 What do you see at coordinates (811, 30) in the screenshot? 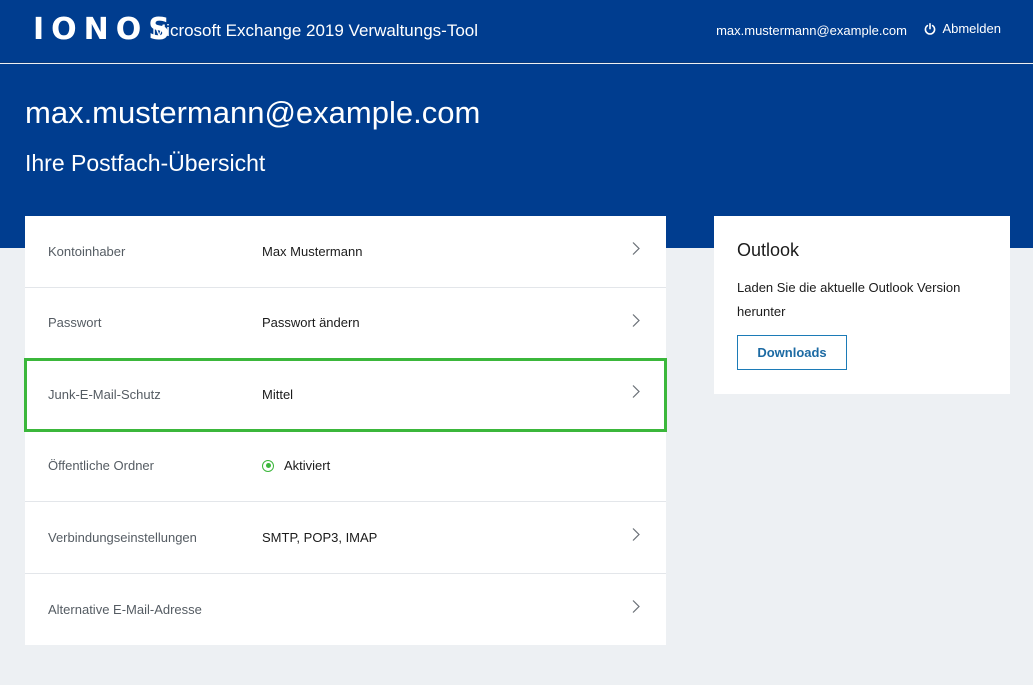
I see `user-email: max.mustermann@example.com` at bounding box center [811, 30].